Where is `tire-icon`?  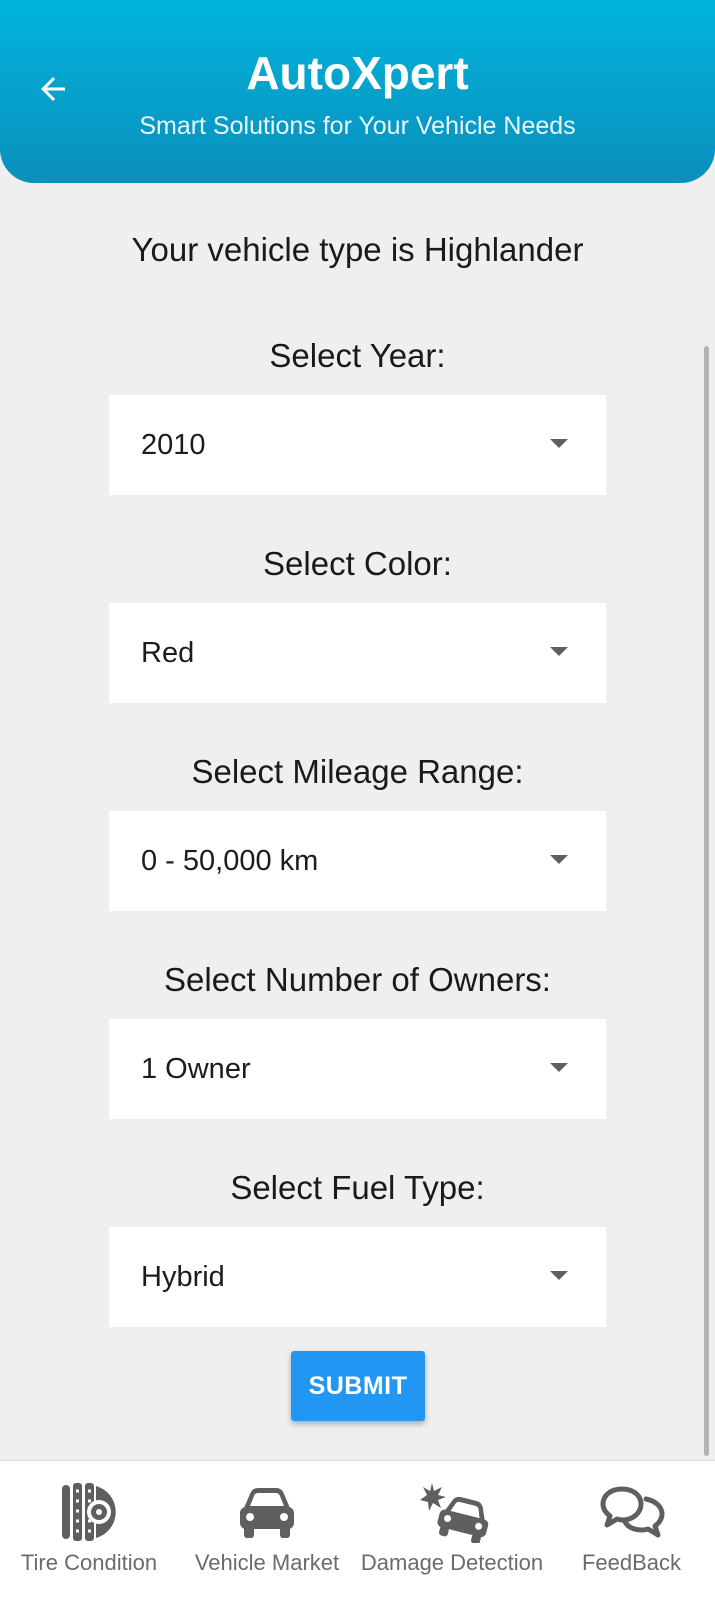 tire-icon is located at coordinates (89, 1512).